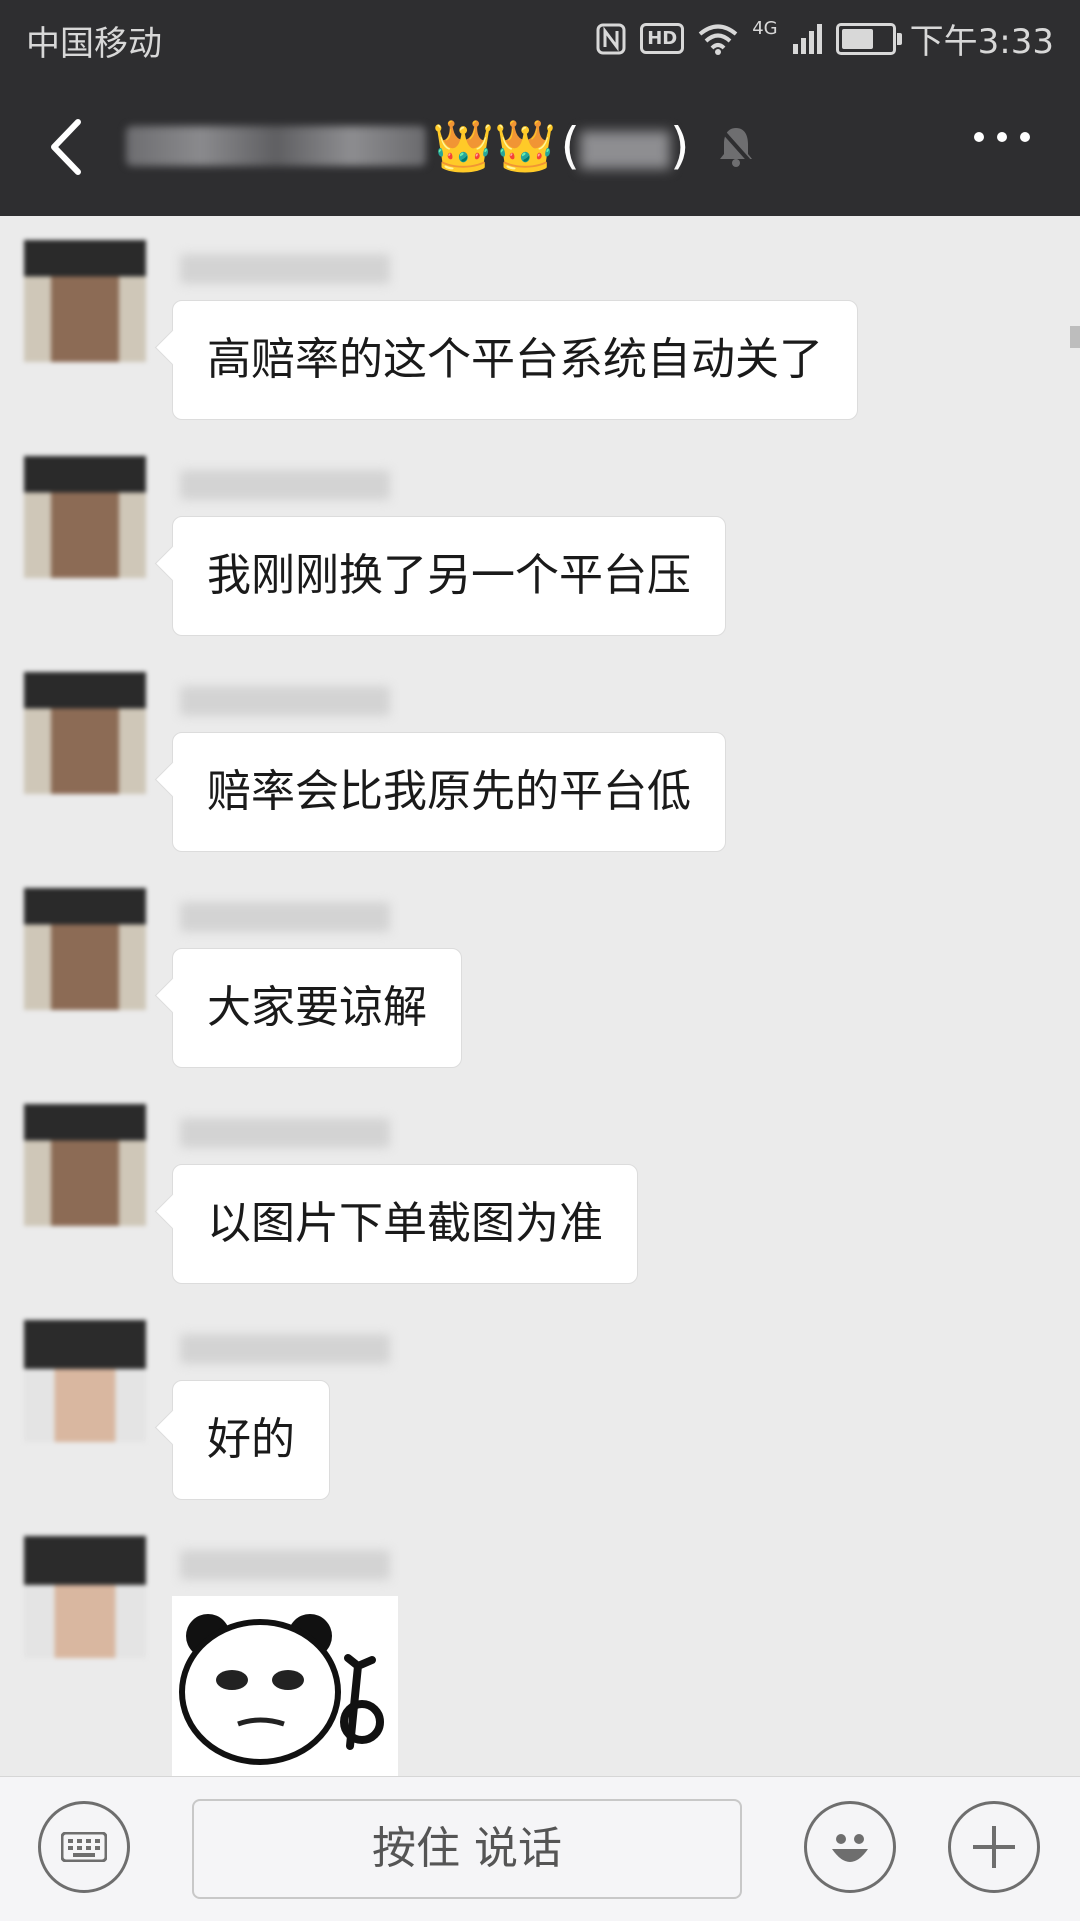 The height and width of the screenshot is (1921, 1080). What do you see at coordinates (84, 1847) in the screenshot?
I see `keyboard-icon` at bounding box center [84, 1847].